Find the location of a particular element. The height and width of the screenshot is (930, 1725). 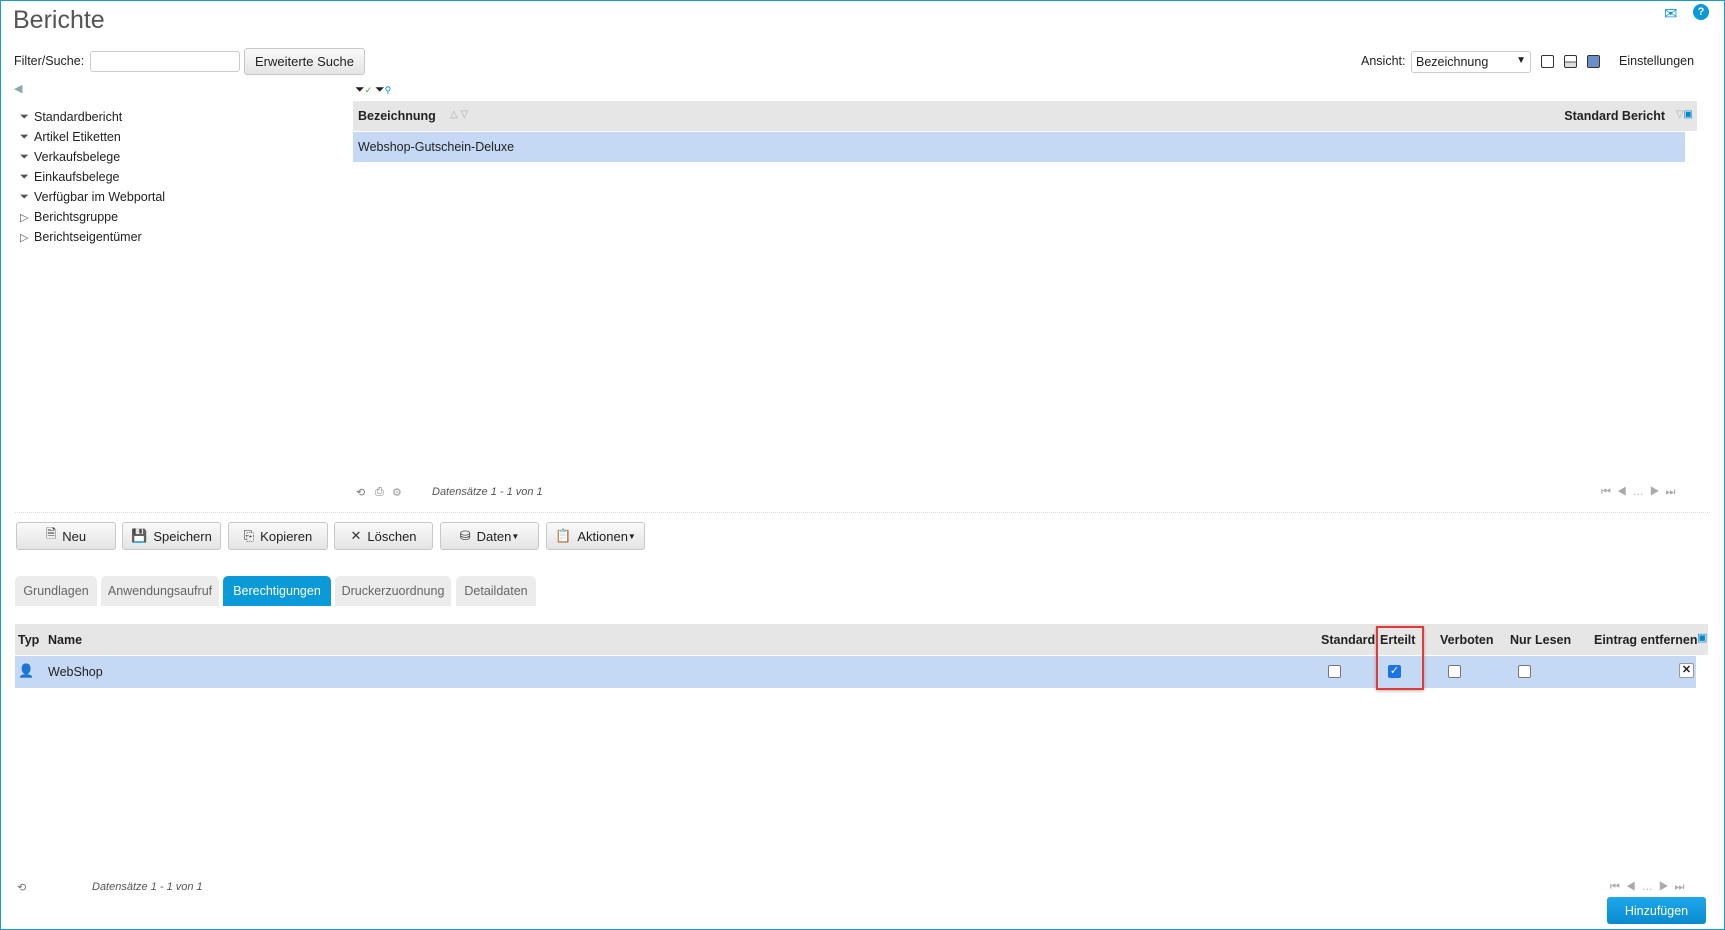

collapse-panel-icon: ◀ is located at coordinates (18, 88).